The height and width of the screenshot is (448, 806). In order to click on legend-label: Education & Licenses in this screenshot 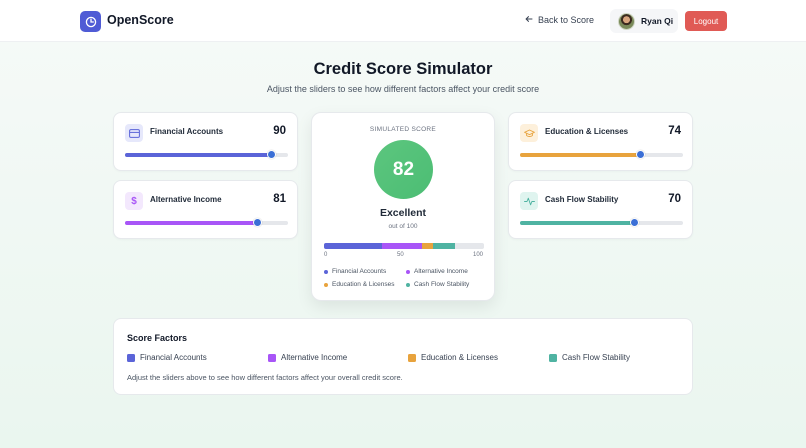, I will do `click(363, 284)`.